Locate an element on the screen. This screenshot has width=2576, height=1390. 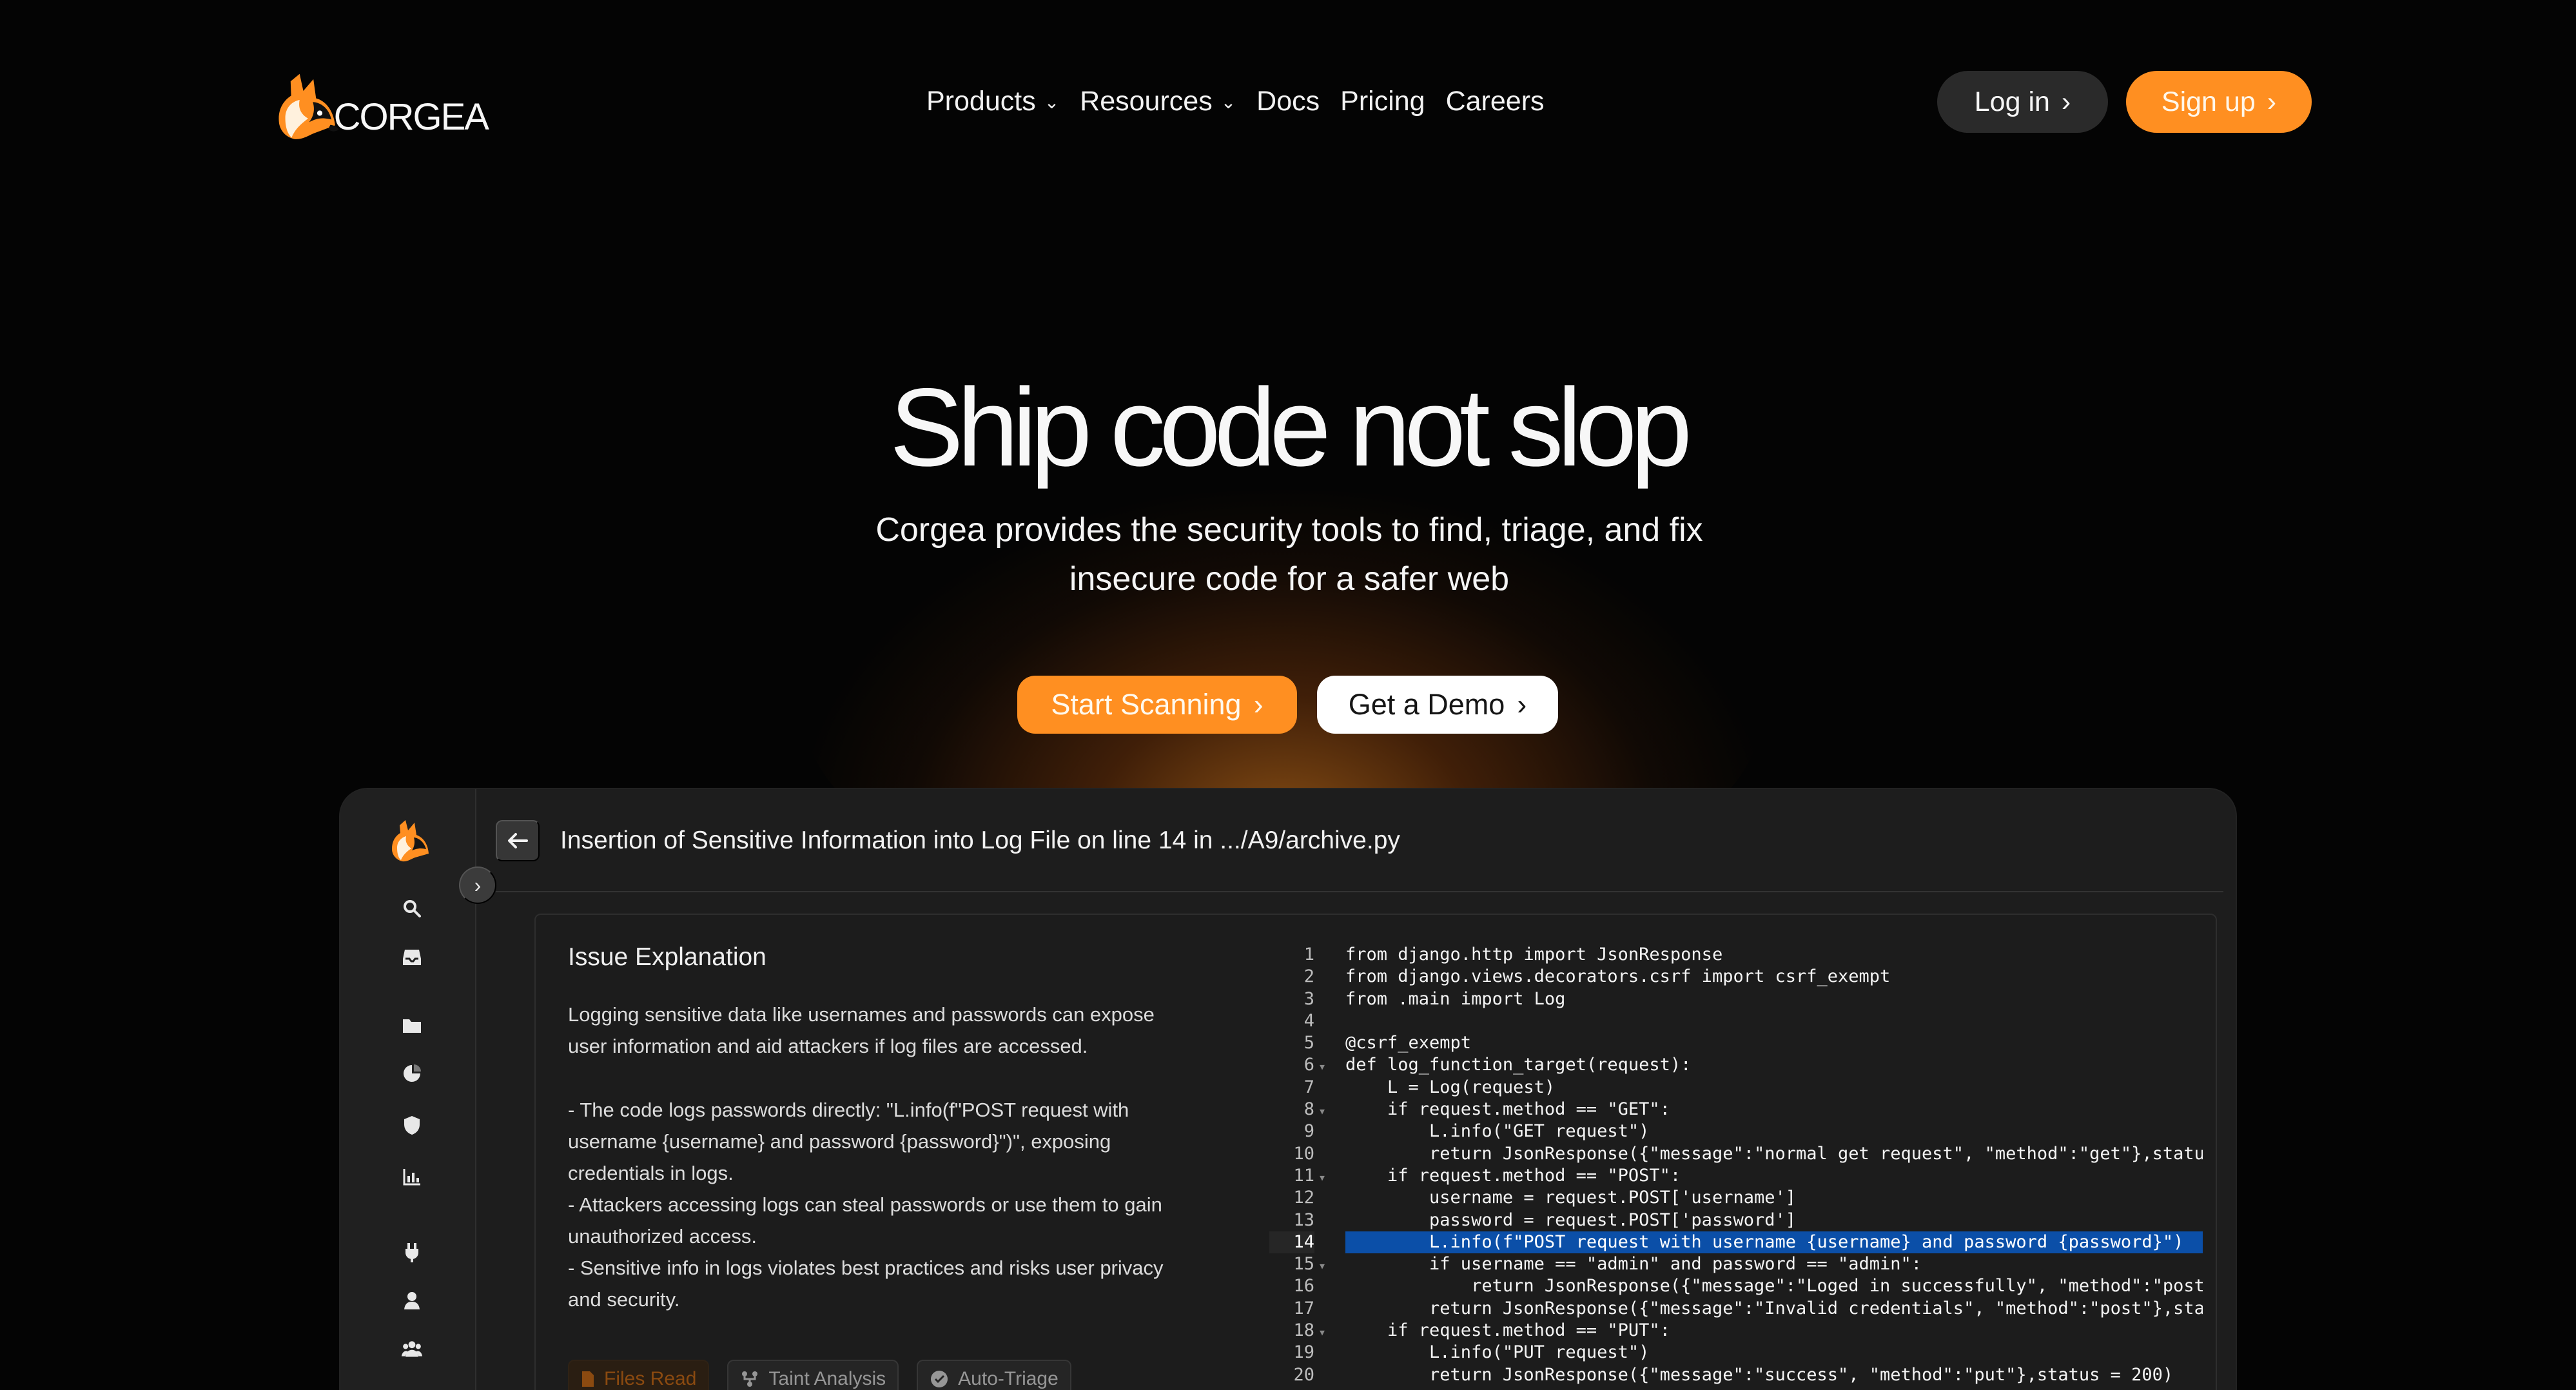
code-line: 13 password = request.POST['password'] is located at coordinates (1737, 1220).